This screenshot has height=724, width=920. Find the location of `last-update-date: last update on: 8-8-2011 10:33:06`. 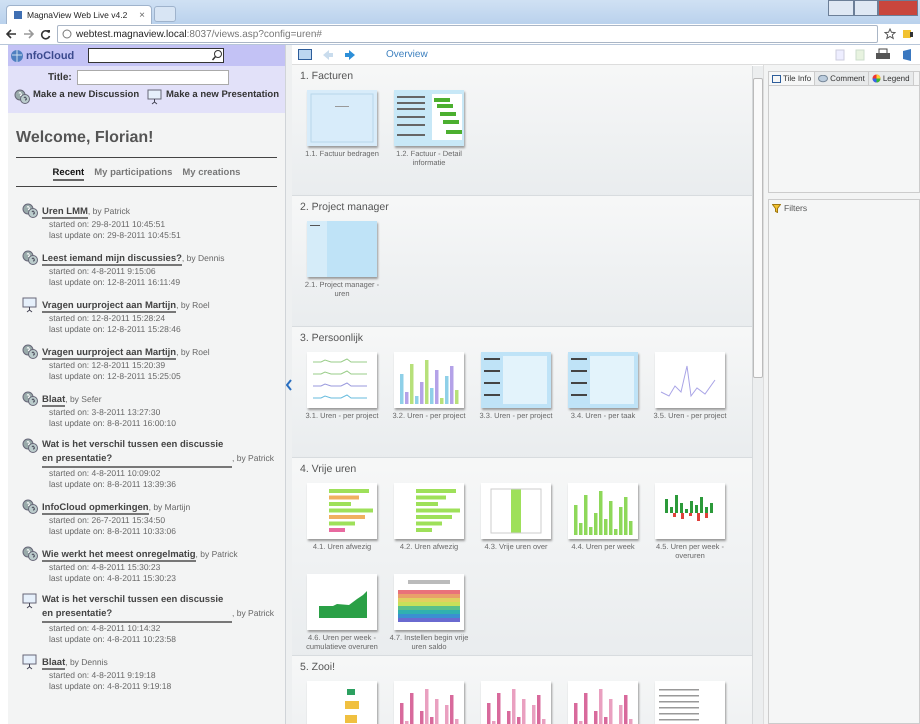

last-update-date: last update on: 8-8-2011 10:33:06 is located at coordinates (112, 531).